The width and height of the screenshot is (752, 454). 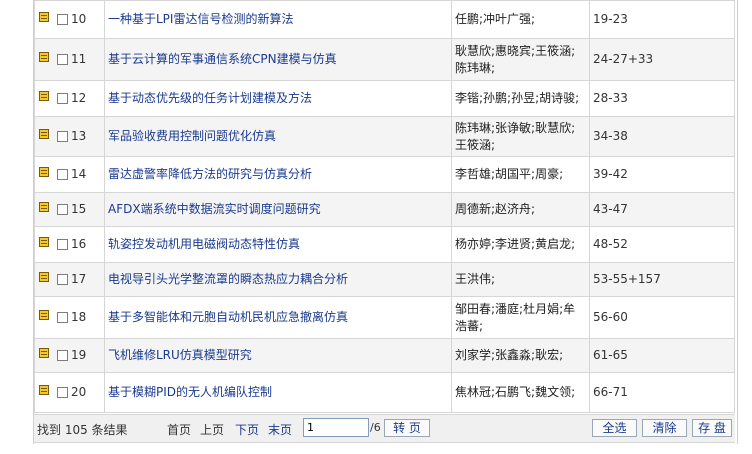 I want to click on article-title-link: 电视导引头光学整流罩的瞬态热应力耦合分析, so click(x=228, y=279).